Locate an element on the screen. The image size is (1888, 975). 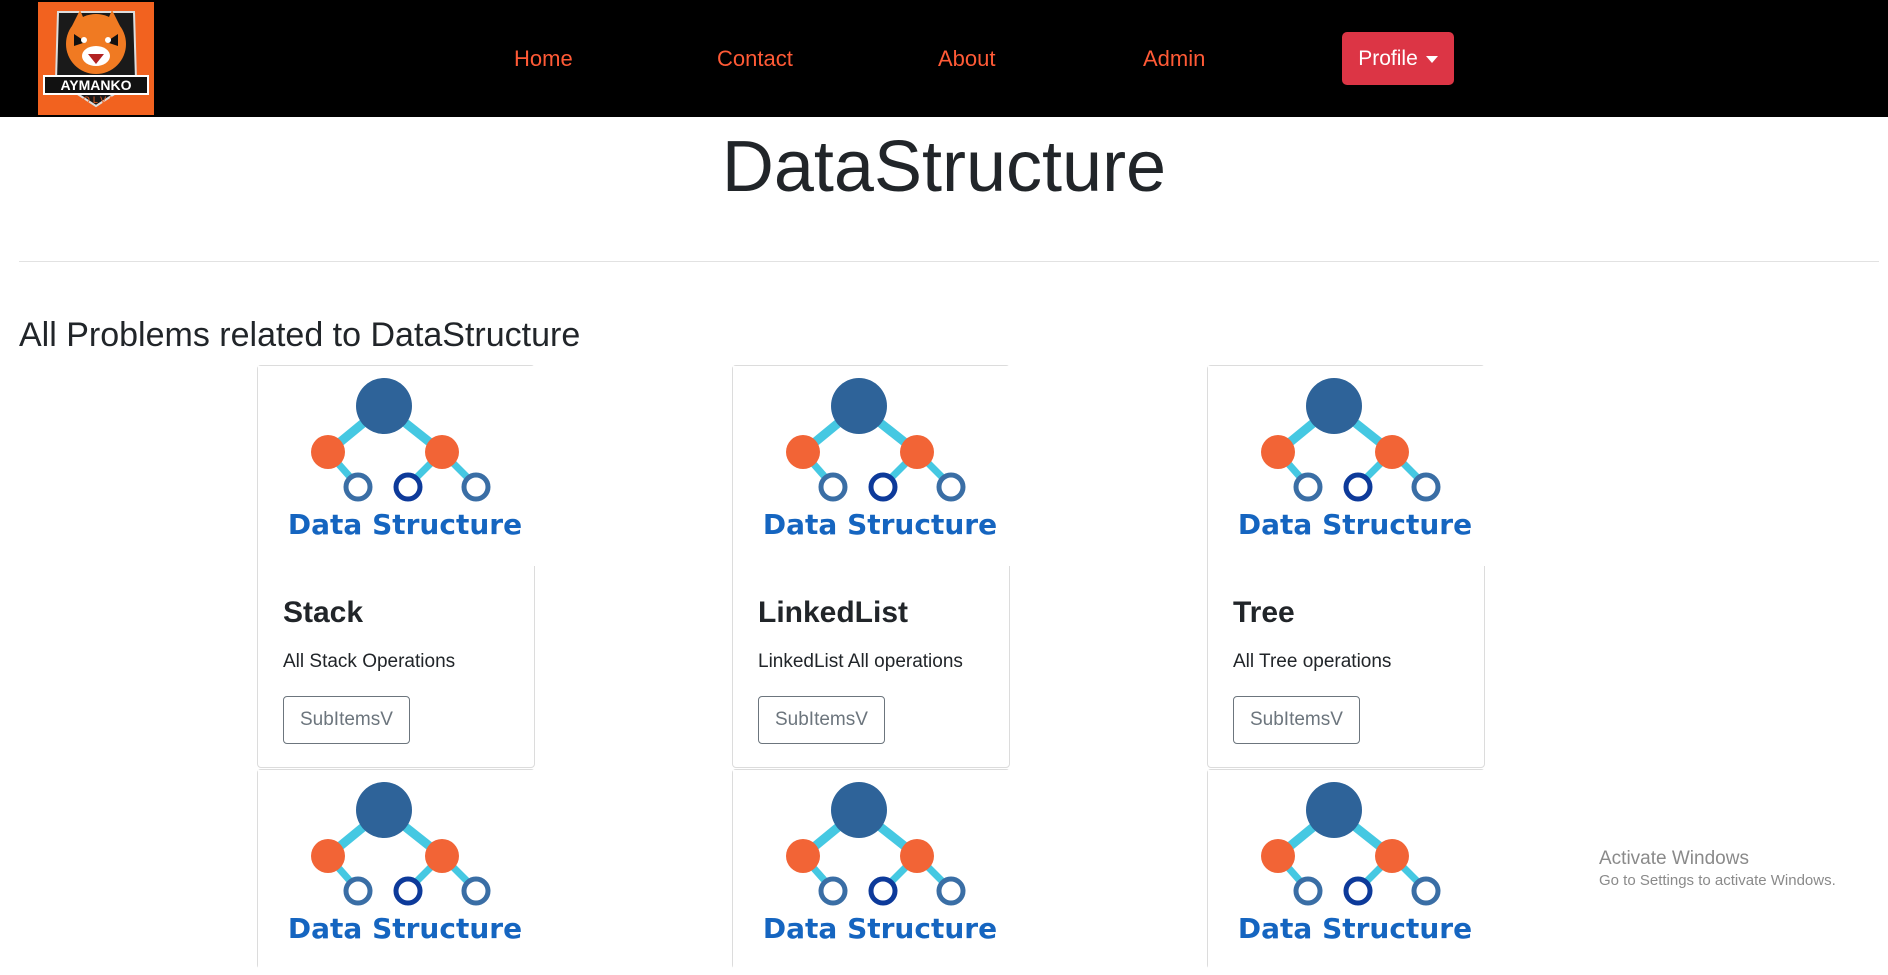
card-text: All Tree operations is located at coordinates (1312, 661).